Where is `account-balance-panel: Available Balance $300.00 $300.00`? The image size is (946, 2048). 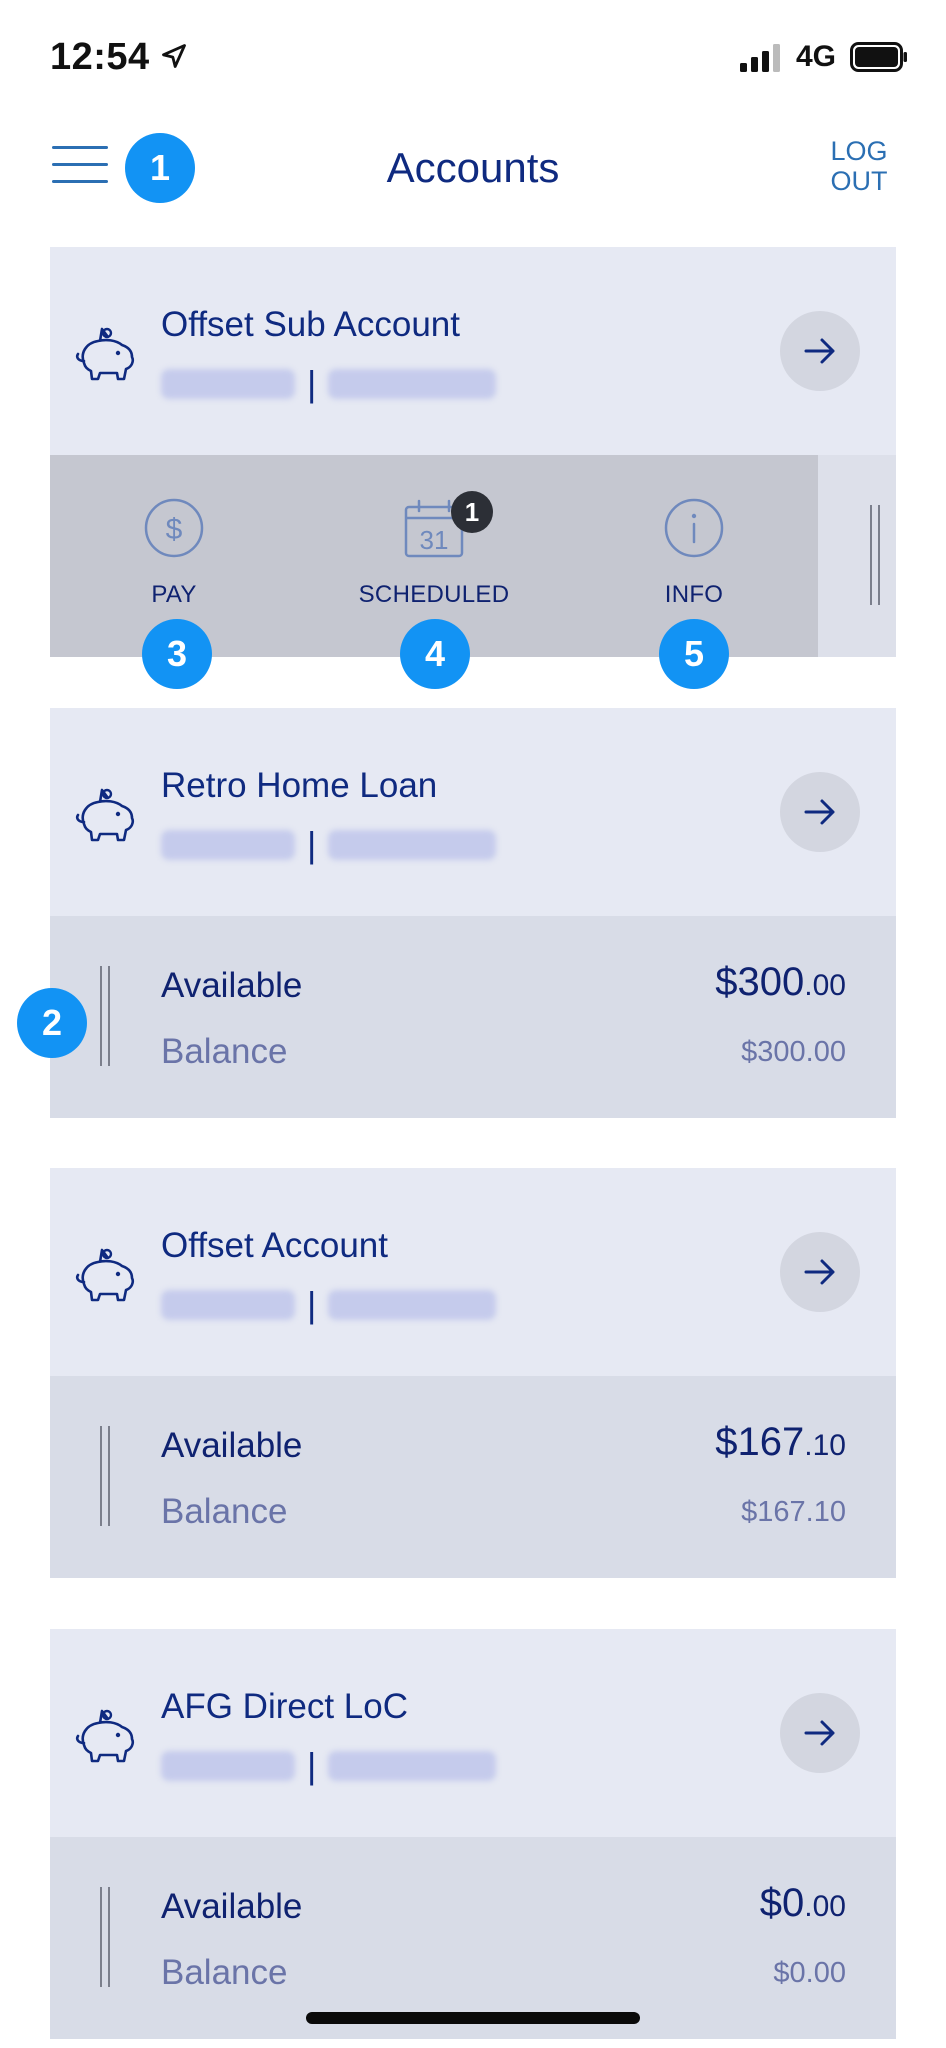
account-balance-panel: Available Balance $300.00 $300.00 is located at coordinates (473, 1017).